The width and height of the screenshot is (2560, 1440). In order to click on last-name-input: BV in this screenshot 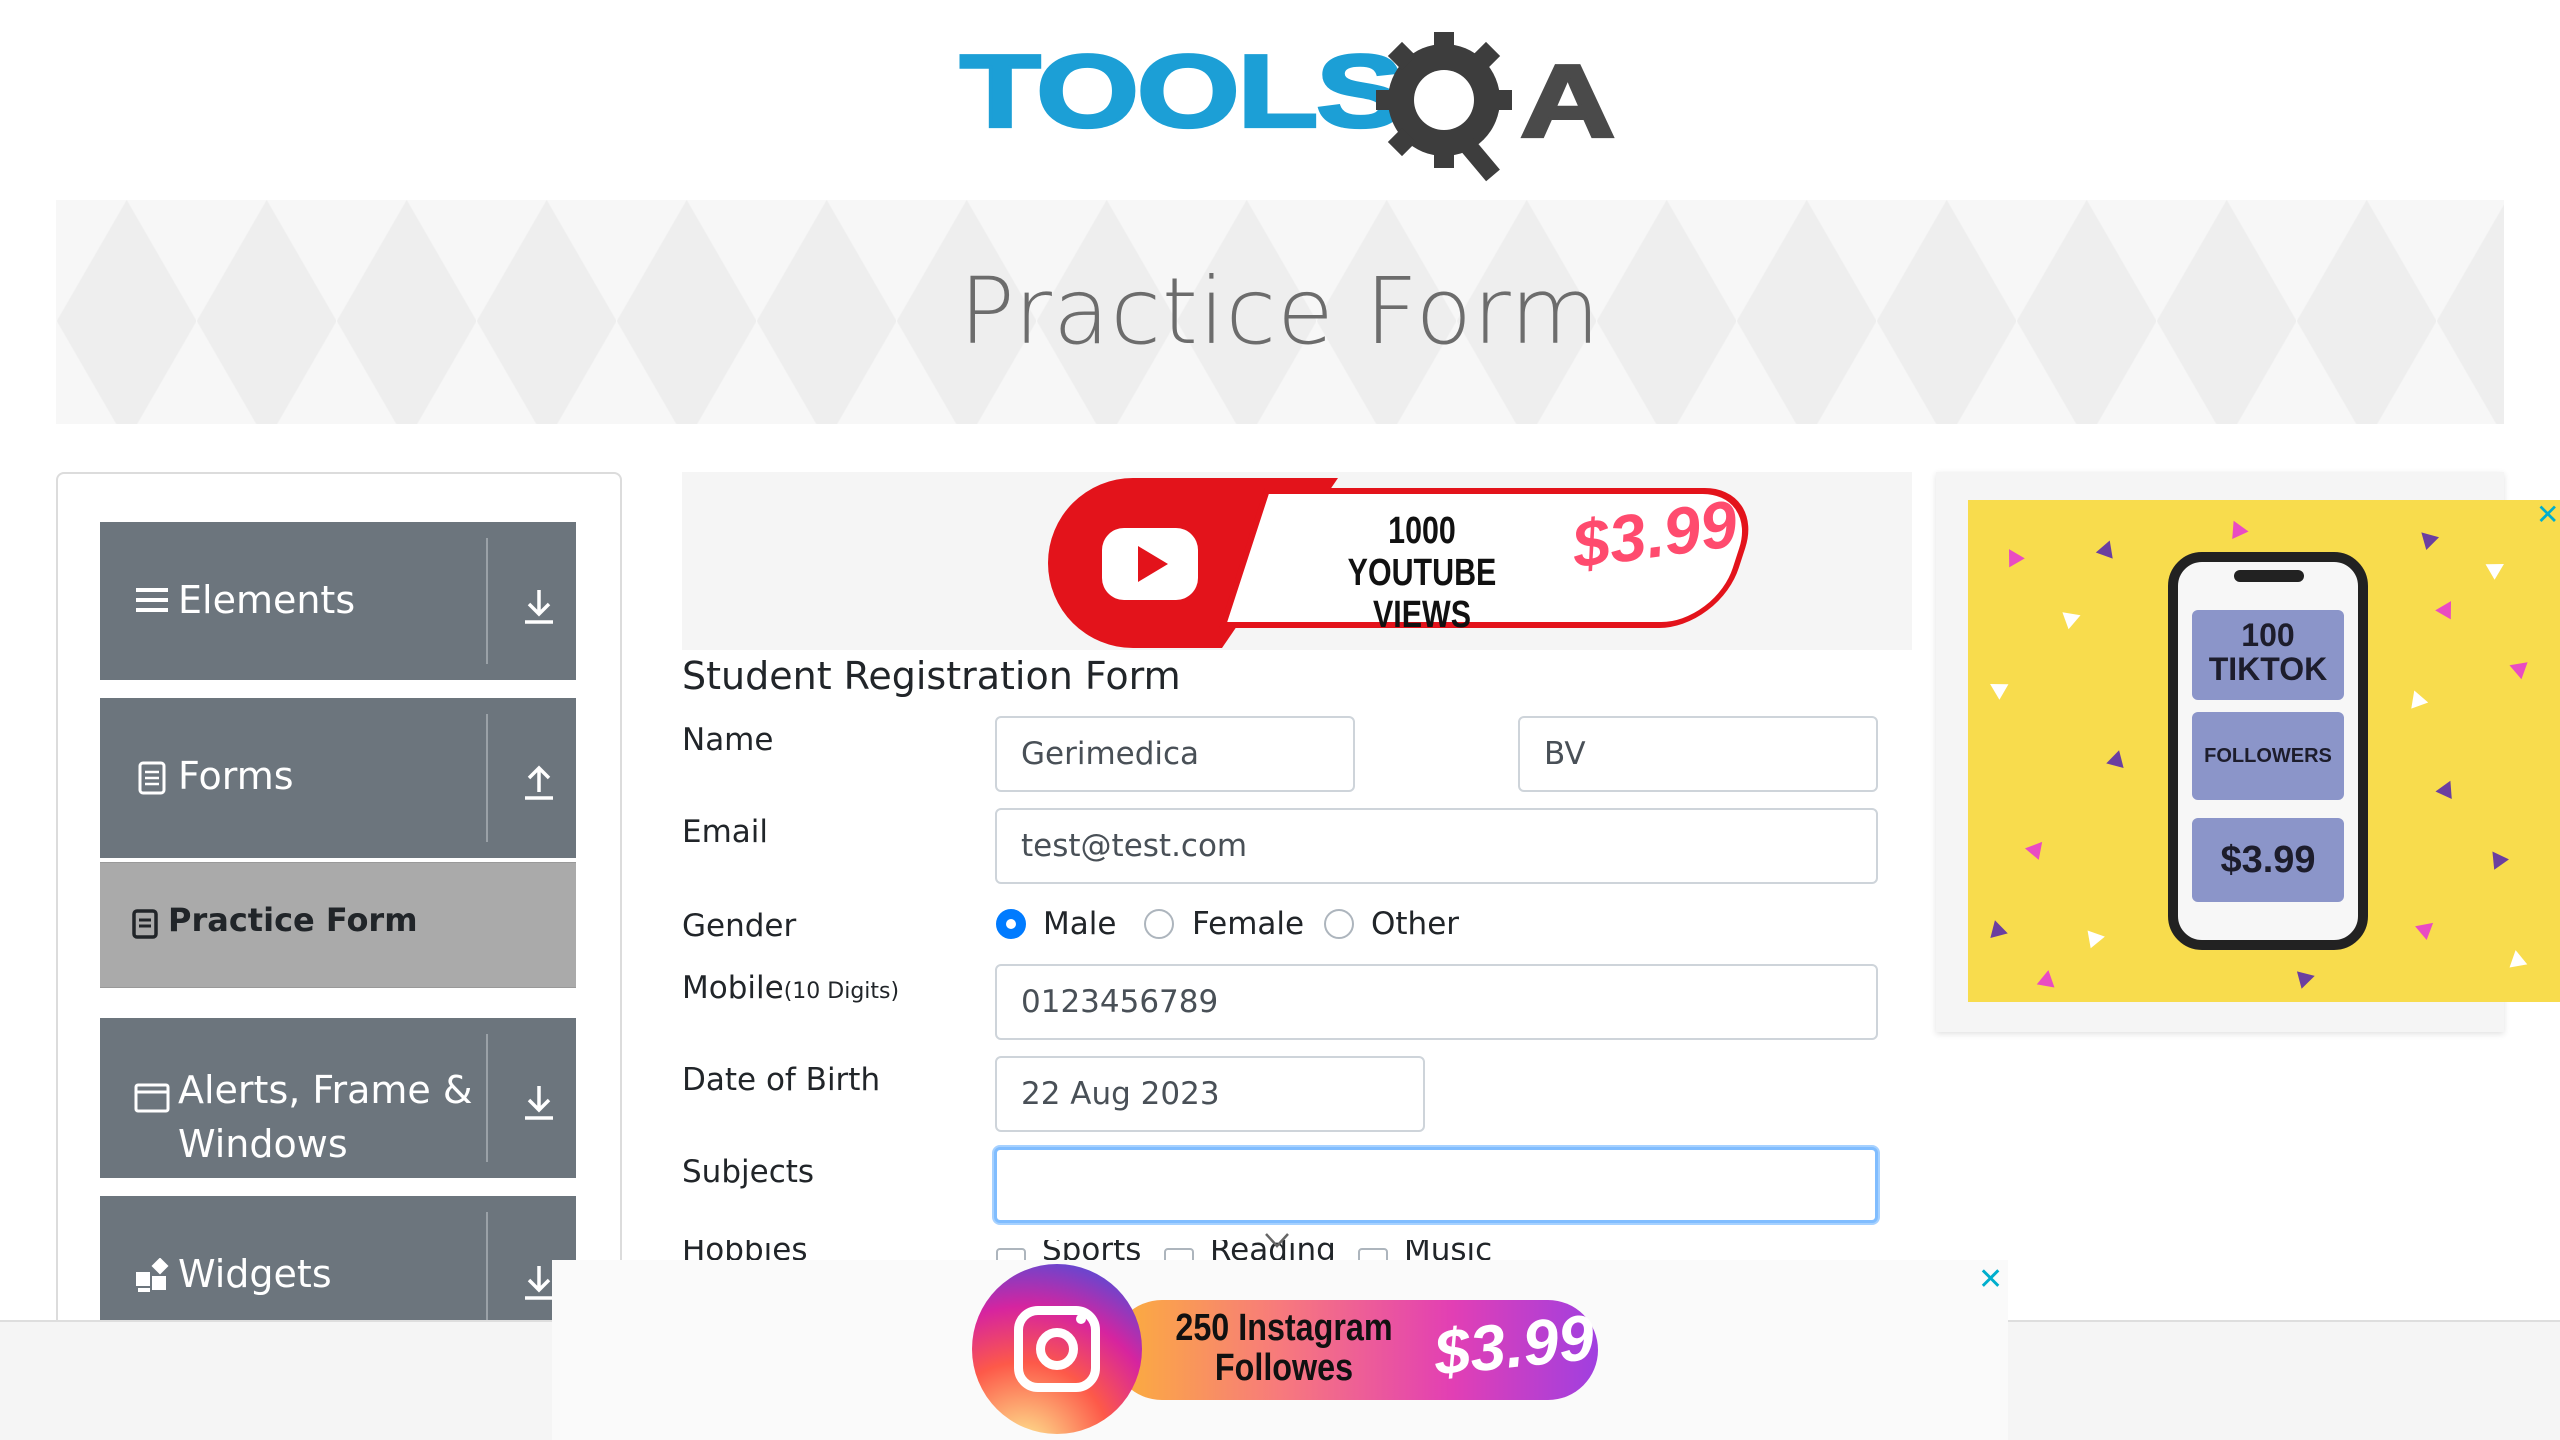, I will do `click(1698, 754)`.